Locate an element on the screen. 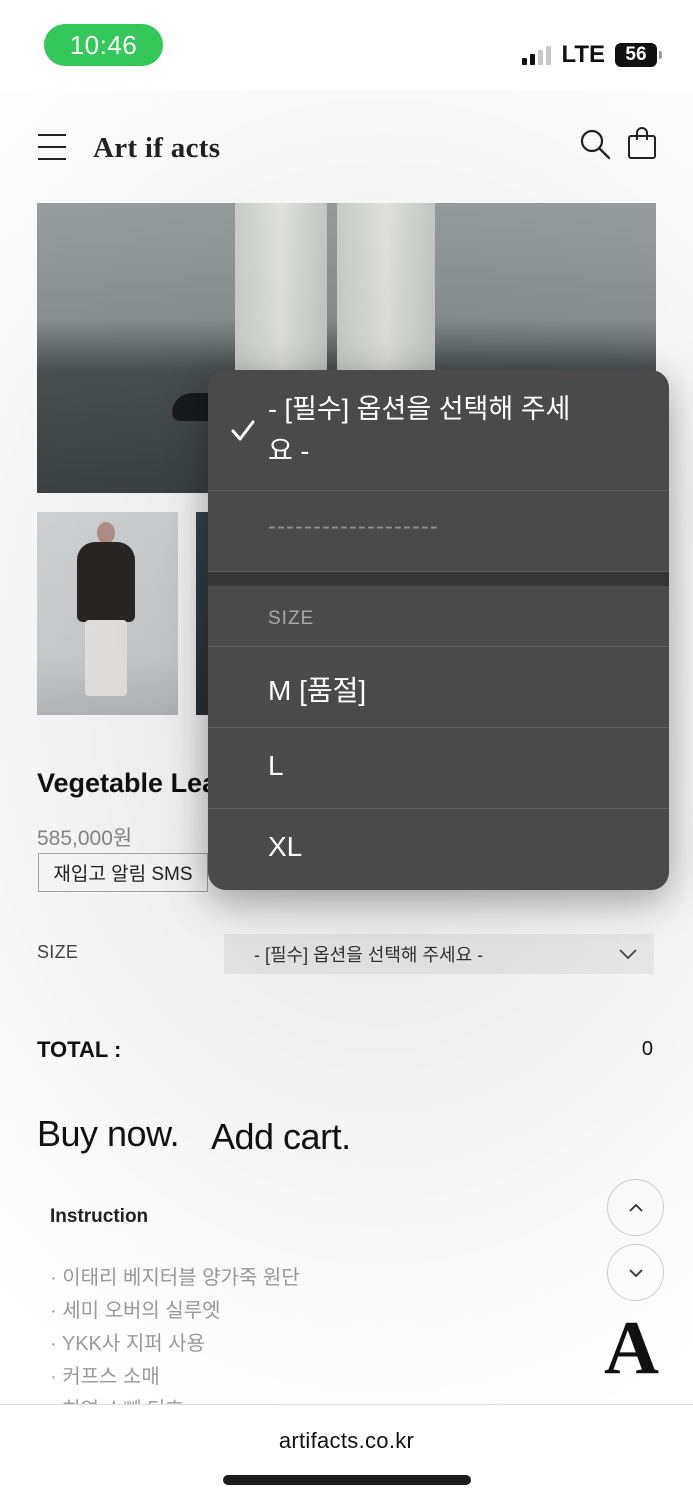 Image resolution: width=693 pixels, height=1500 pixels. product-price: 585,000원 is located at coordinates (85, 838).